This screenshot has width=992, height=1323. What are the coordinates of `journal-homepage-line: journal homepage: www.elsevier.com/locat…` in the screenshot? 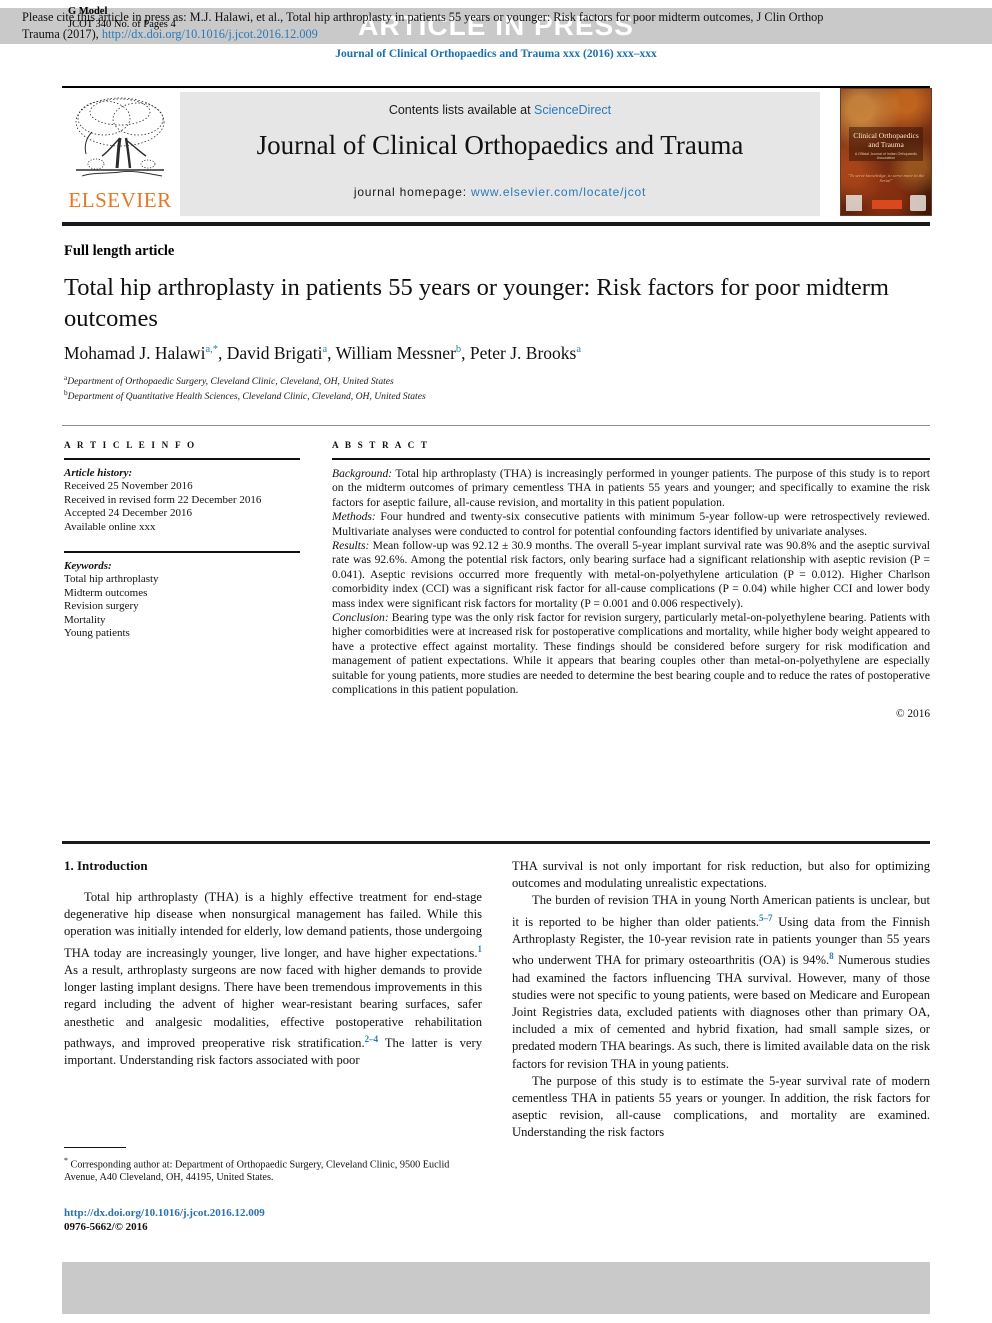 It's located at (500, 192).